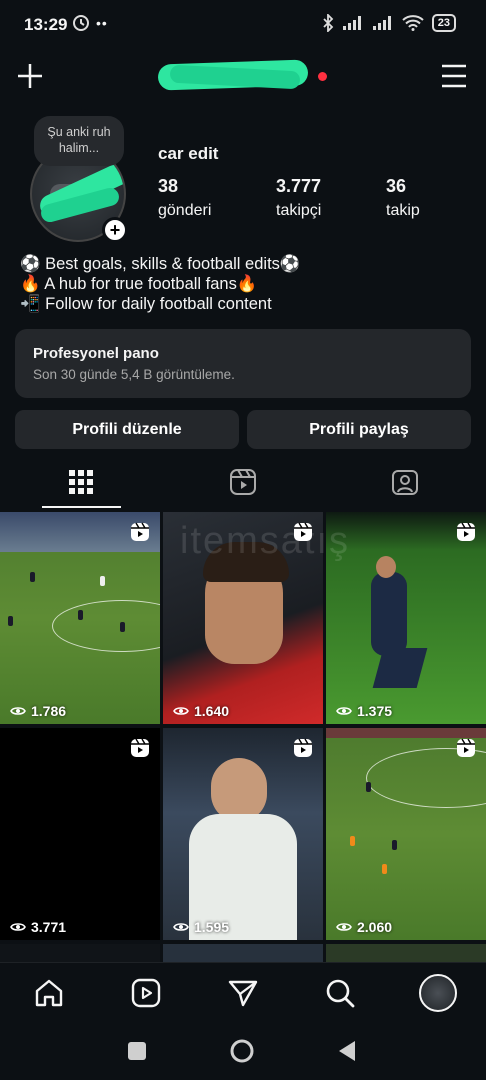  I want to click on watermark: itemsatış, so click(265, 541).